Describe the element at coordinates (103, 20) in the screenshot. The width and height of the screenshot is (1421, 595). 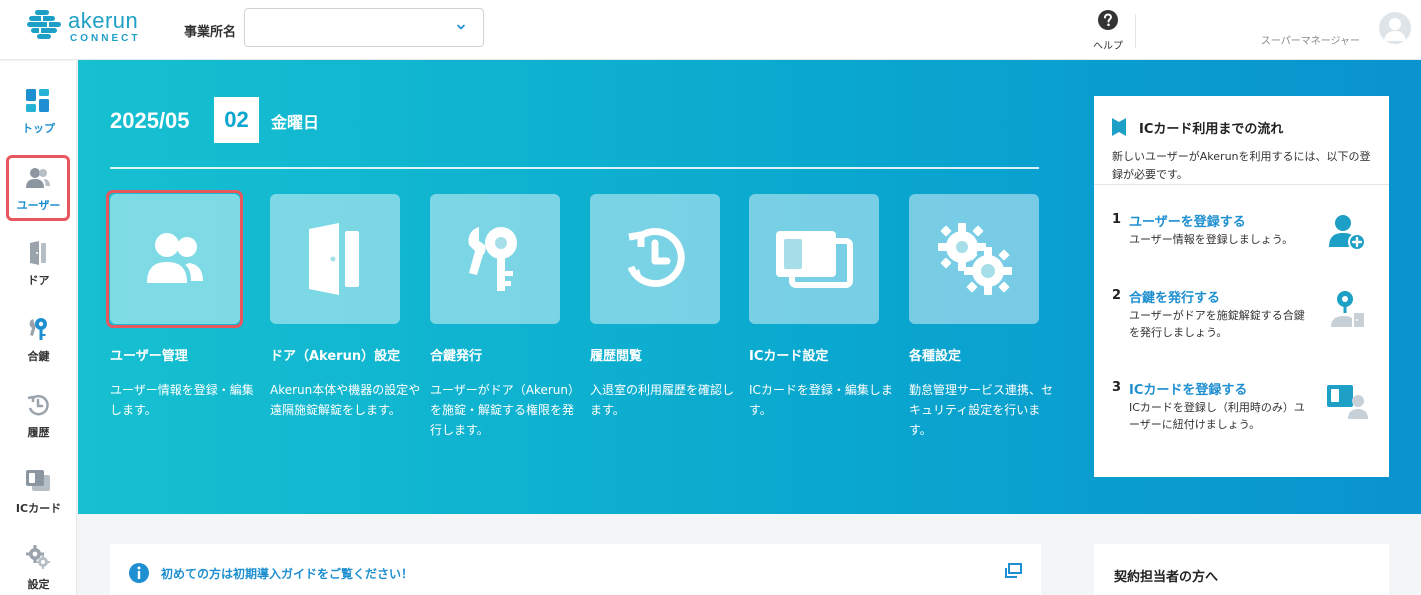
I see `logo-name: akerun` at that location.